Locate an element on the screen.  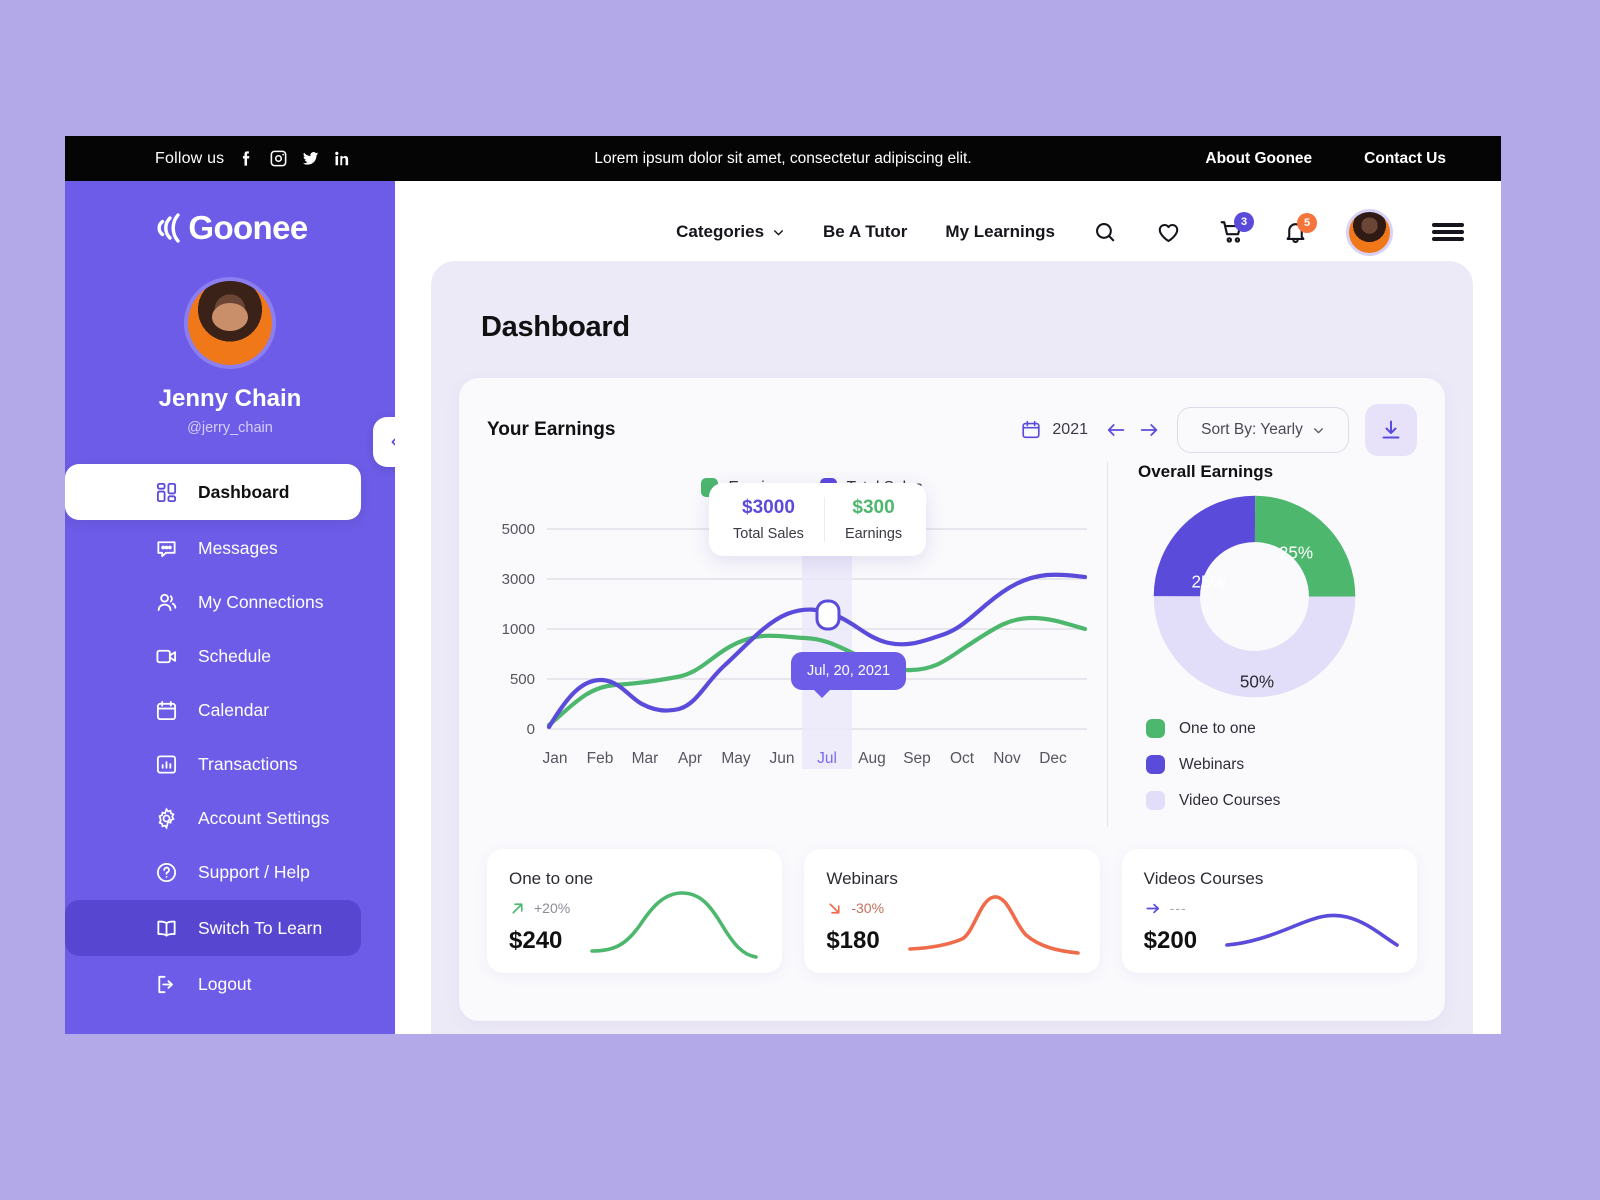
chat-icon is located at coordinates (166, 548).